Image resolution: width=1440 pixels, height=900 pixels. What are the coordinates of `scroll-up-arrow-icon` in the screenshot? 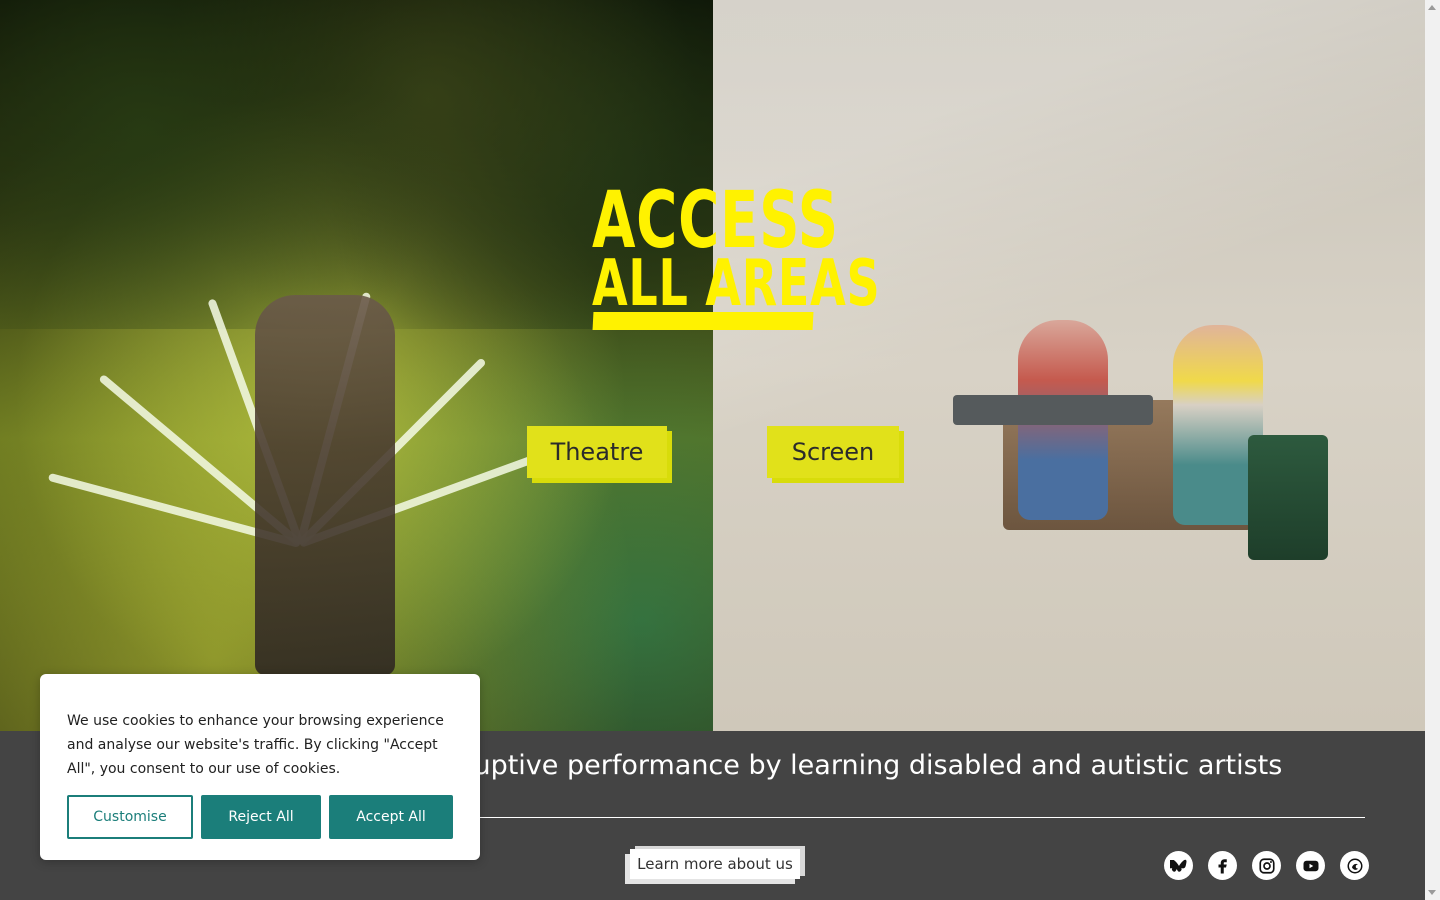 It's located at (1432, 7).